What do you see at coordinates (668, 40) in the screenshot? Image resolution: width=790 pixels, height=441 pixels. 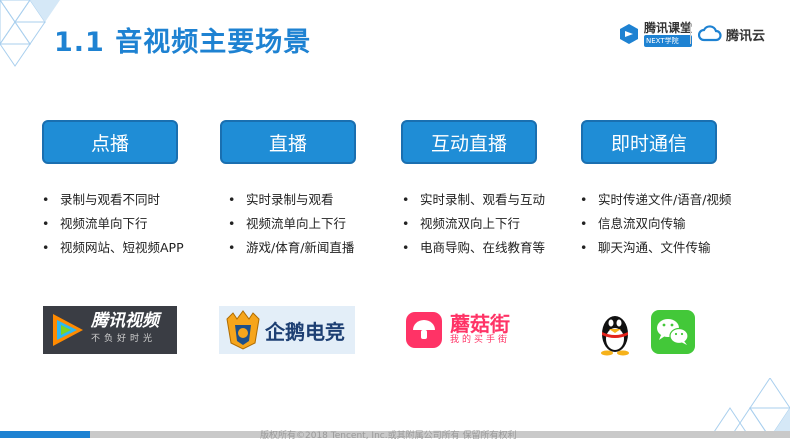 I see `tencent-classroom-tag: NEXT学院` at bounding box center [668, 40].